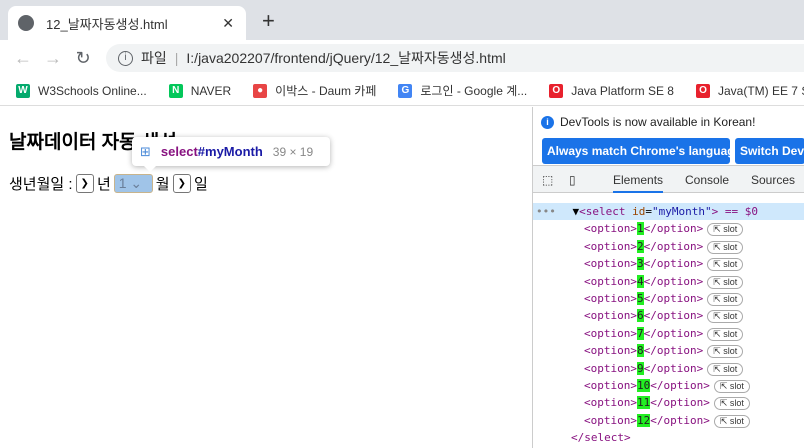  Describe the element at coordinates (640, 368) in the screenshot. I see `option-value: 9` at that location.